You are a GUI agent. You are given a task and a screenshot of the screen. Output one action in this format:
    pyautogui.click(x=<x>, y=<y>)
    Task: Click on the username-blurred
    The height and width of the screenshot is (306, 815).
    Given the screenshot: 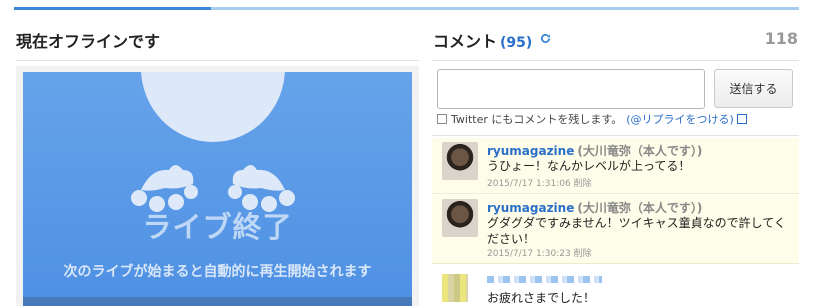 What is the action you would take?
    pyautogui.click(x=544, y=279)
    